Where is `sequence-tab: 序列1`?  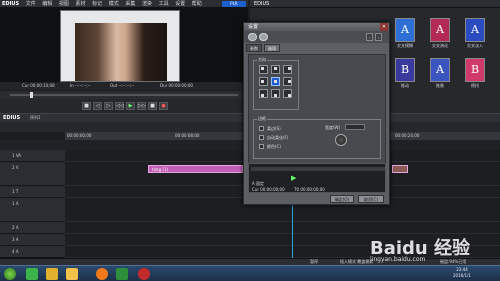
sequence-tab: 序列1 is located at coordinates (35, 118).